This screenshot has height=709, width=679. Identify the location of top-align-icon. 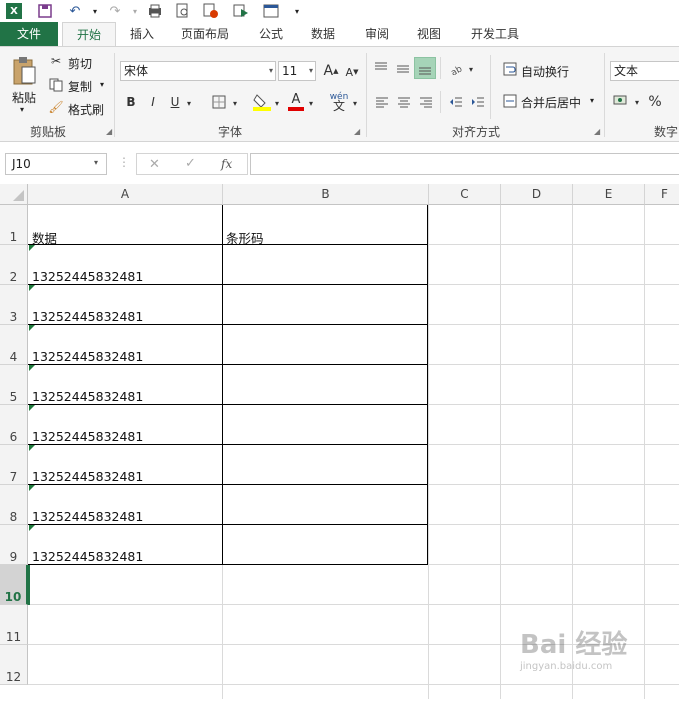
(381, 68).